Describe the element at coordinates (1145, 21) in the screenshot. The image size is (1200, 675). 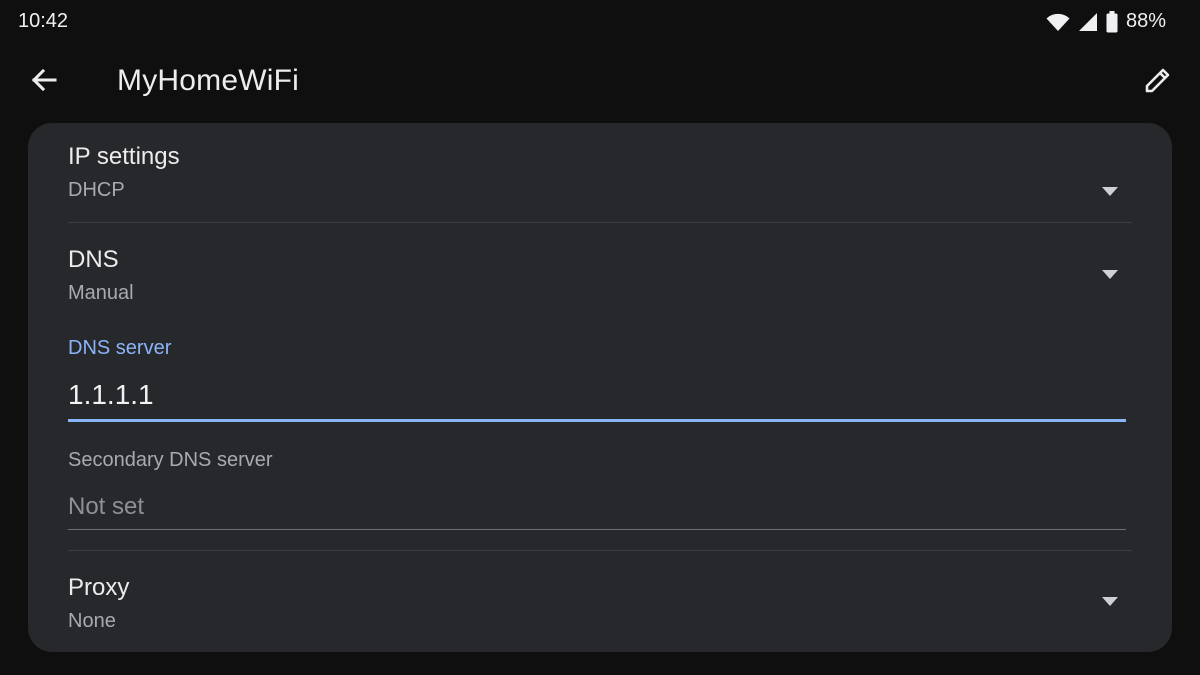
I see `battery-percentage: 88%` at that location.